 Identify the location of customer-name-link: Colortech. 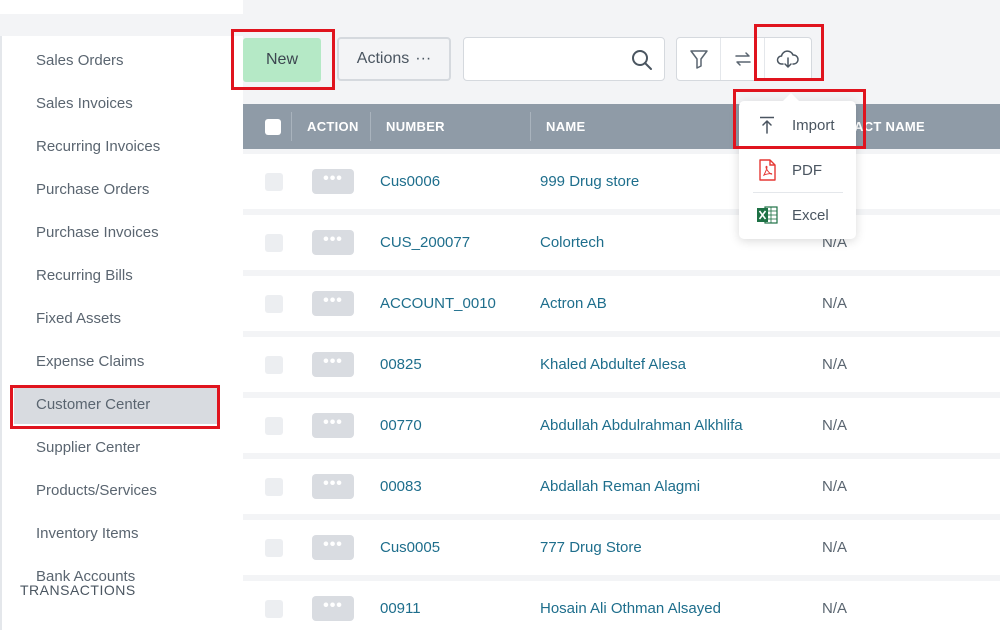
(572, 242).